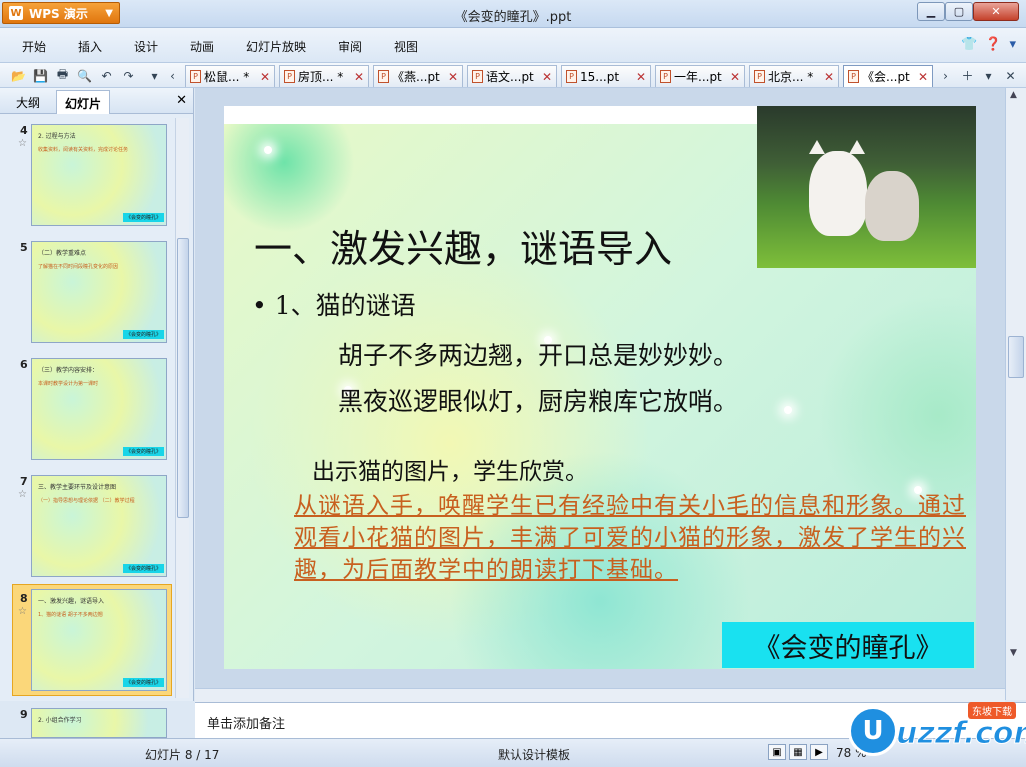 The height and width of the screenshot is (767, 1026). What do you see at coordinates (246, 722) in the screenshot?
I see `notes-placeholder: 单击添加备注` at bounding box center [246, 722].